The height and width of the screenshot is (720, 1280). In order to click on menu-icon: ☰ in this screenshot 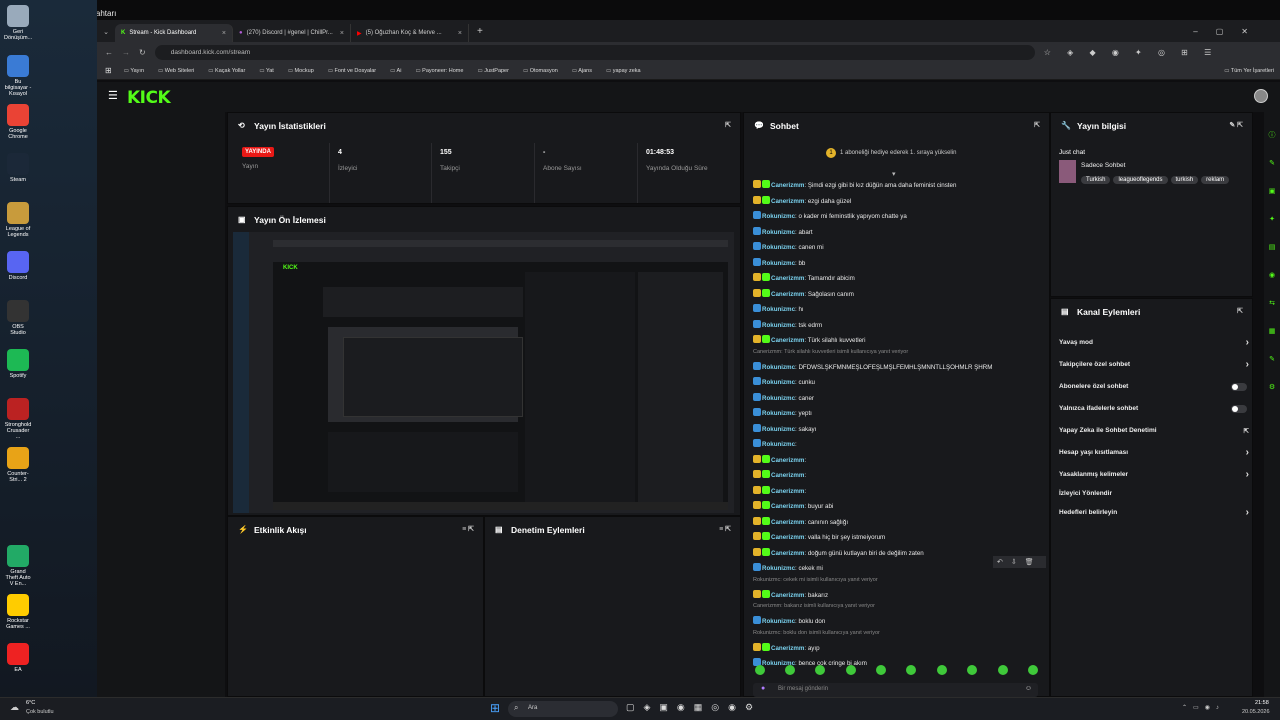, I will do `click(113, 95)`.